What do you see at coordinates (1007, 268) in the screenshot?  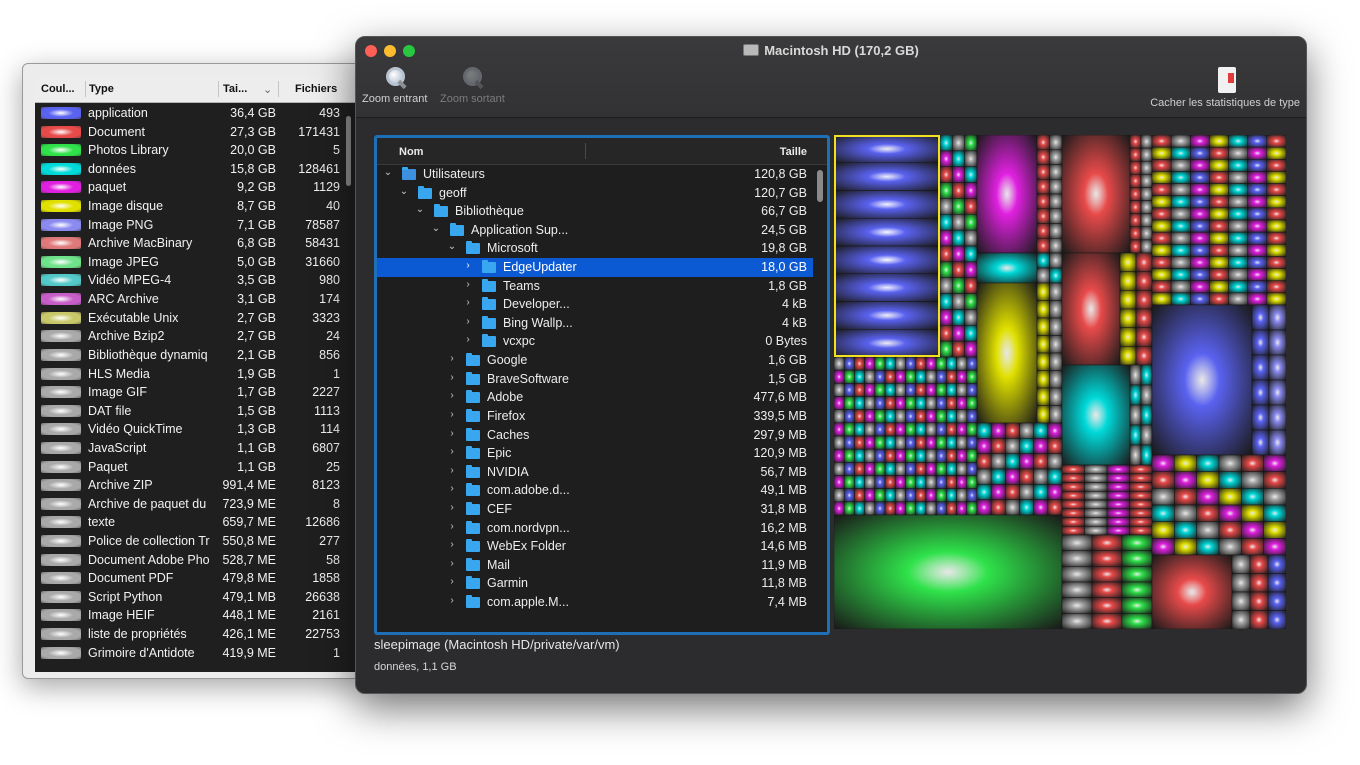 I see `treemap-block` at bounding box center [1007, 268].